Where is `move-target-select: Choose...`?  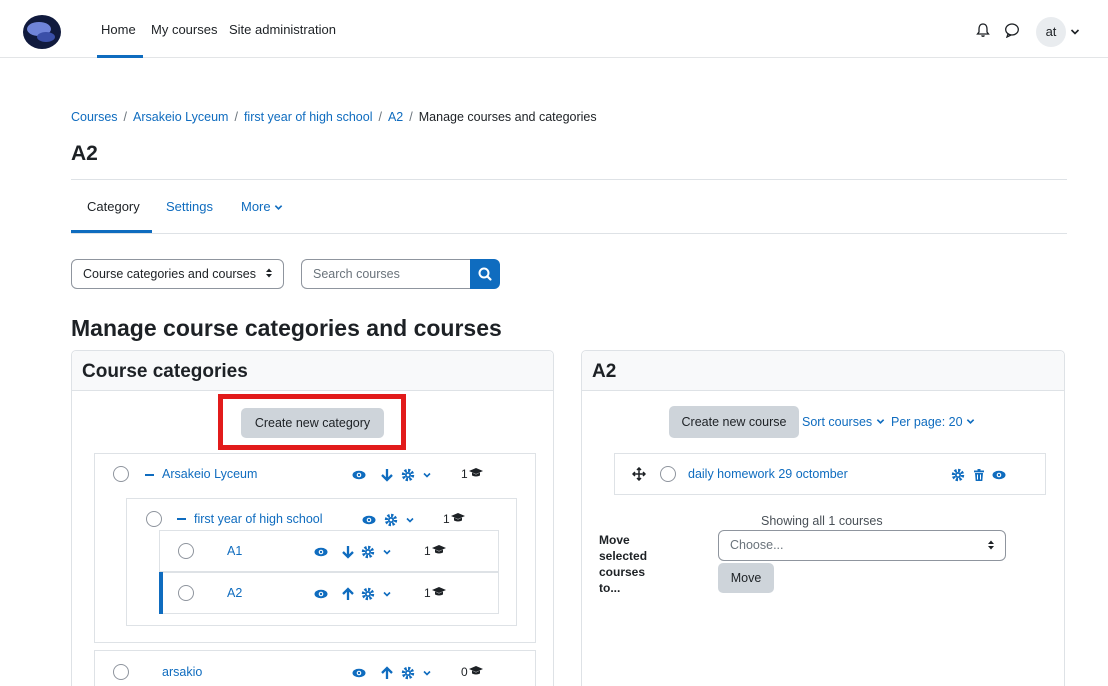
move-target-select: Choose... is located at coordinates (862, 545).